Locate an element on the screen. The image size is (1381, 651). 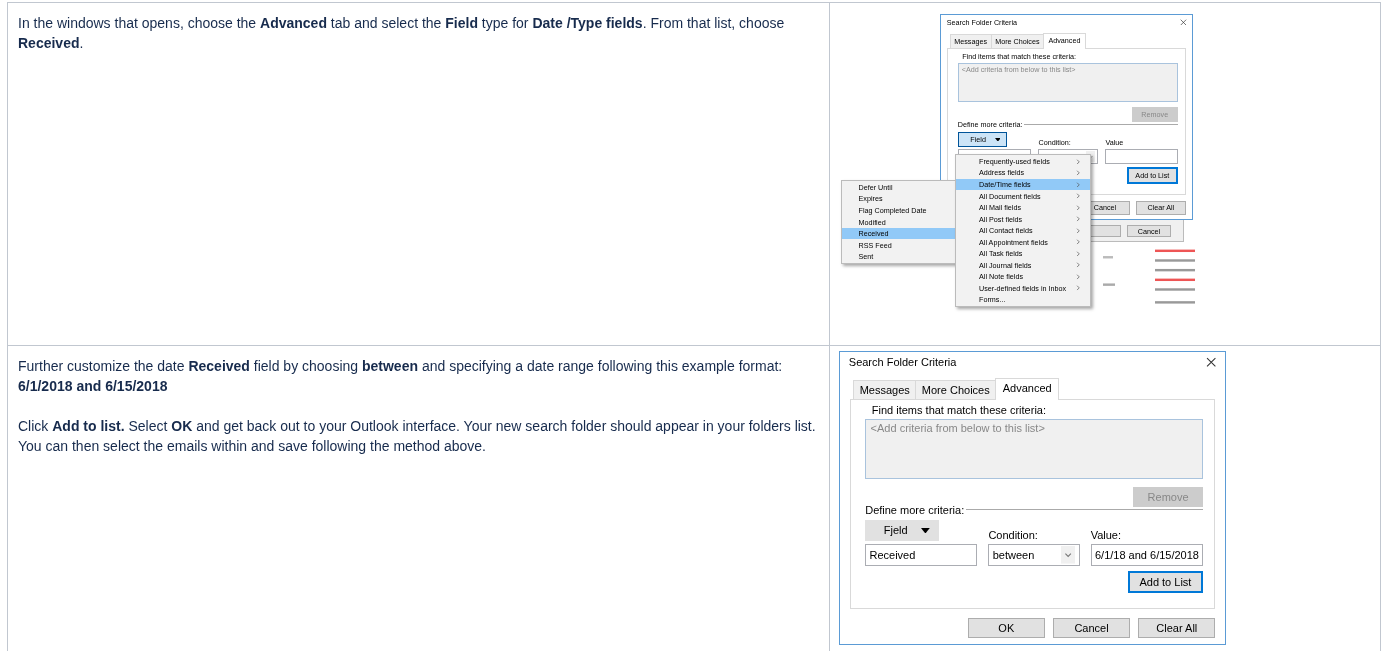
instruction-text: Further customize the date Received field by choosing between and specifying a date range following this example format: 6/1/2018 and 6/15/2018 is located at coordinates (401, 376).